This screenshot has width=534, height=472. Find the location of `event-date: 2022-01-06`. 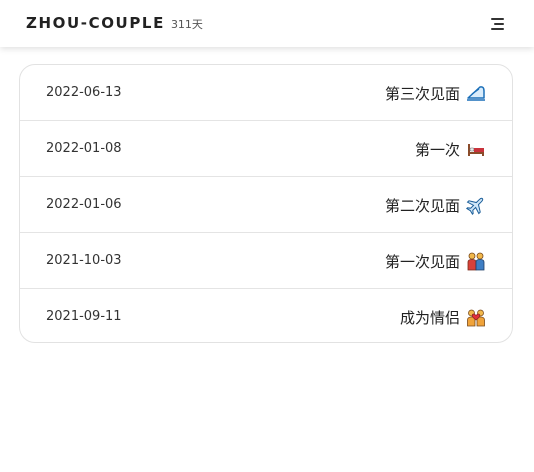

event-date: 2022-01-06 is located at coordinates (84, 204).